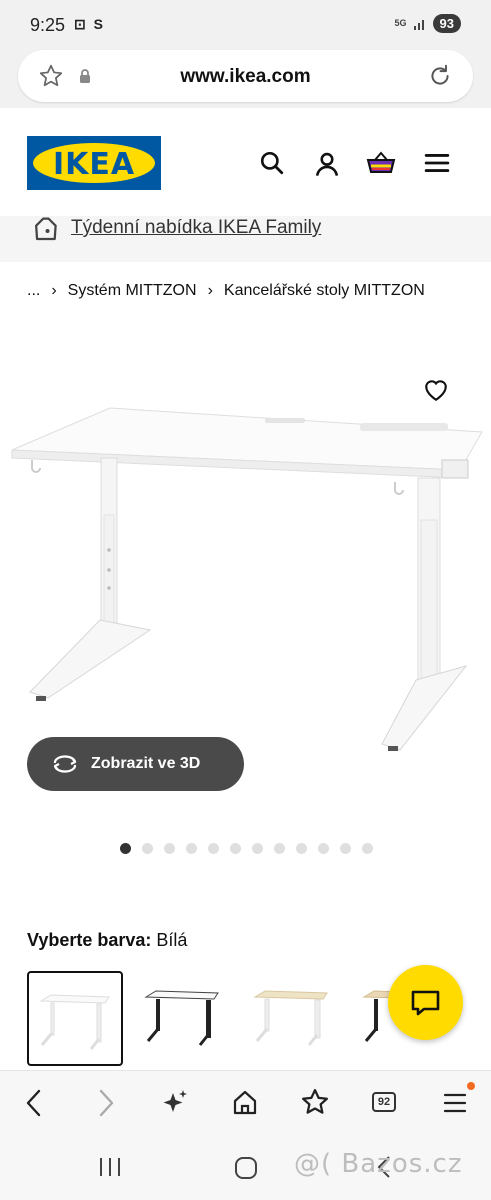  Describe the element at coordinates (428, 23) in the screenshot. I see `status-right-group: 5G 93` at that location.